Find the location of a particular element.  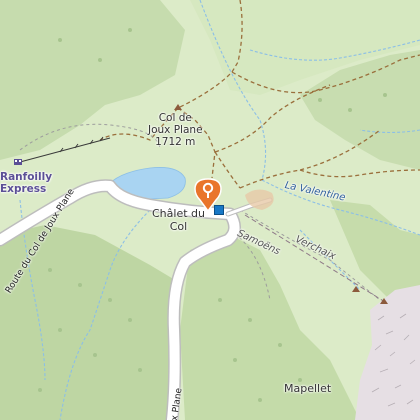

ranfoilly-line1: Ranfoilly is located at coordinates (26, 177).